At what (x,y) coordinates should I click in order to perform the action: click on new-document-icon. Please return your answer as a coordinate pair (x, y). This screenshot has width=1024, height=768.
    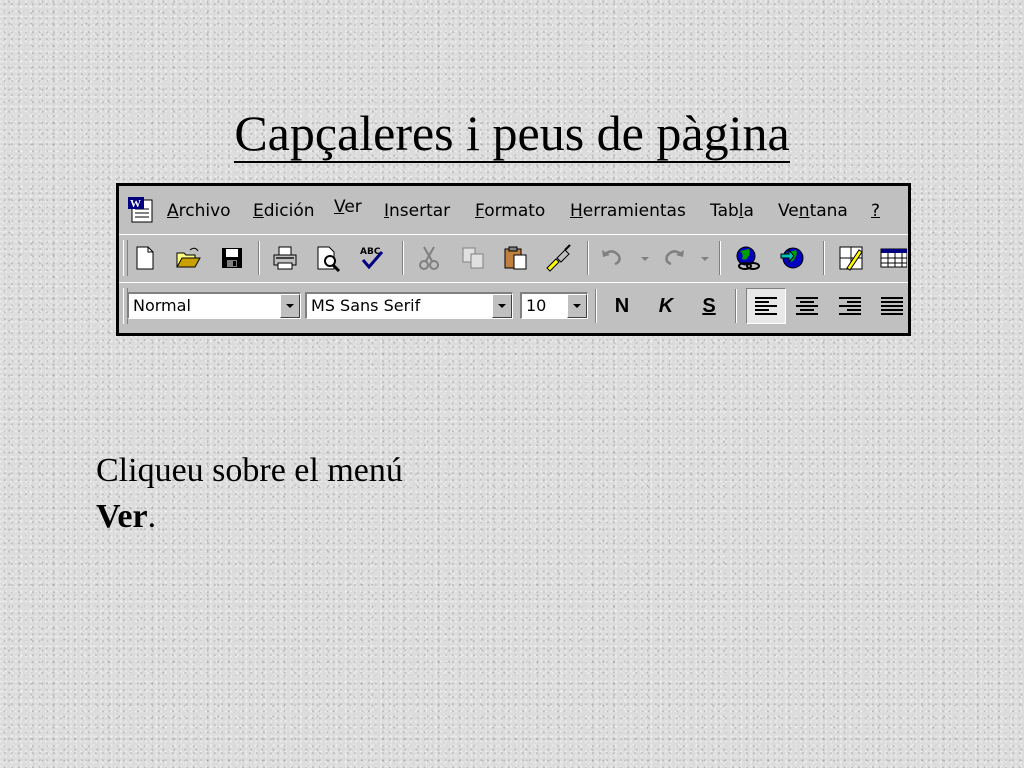
    Looking at the image, I should click on (145, 258).